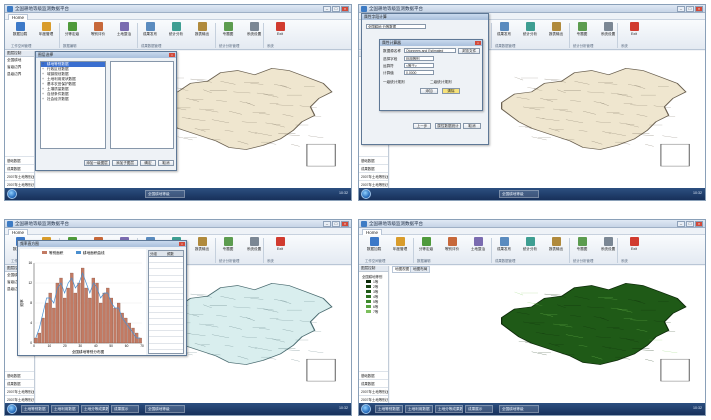 This screenshot has height=420, width=711. What do you see at coordinates (396, 26) in the screenshot?
I see `dataset-field: 全国耕地 分等数据` at bounding box center [396, 26].